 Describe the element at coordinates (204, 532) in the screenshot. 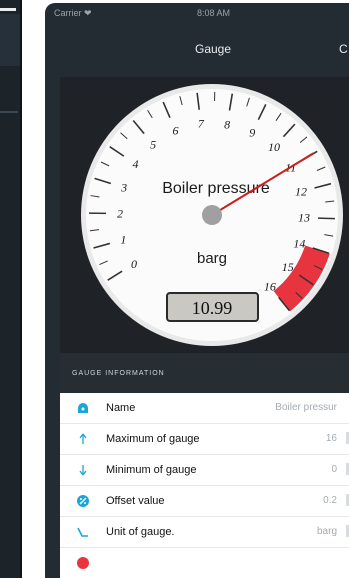

I see `table-row-unit: Unit of gauge. barg` at that location.